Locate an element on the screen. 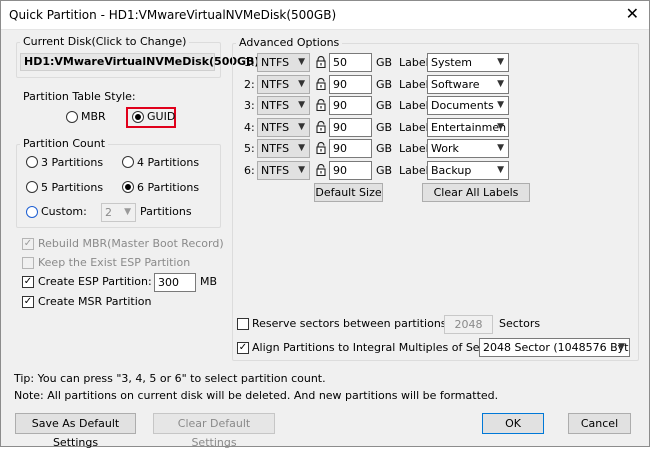 The width and height of the screenshot is (650, 452). current-disk-value: HD1:VMwareVirtualNVMeDisk(500GB) is located at coordinates (139, 62).